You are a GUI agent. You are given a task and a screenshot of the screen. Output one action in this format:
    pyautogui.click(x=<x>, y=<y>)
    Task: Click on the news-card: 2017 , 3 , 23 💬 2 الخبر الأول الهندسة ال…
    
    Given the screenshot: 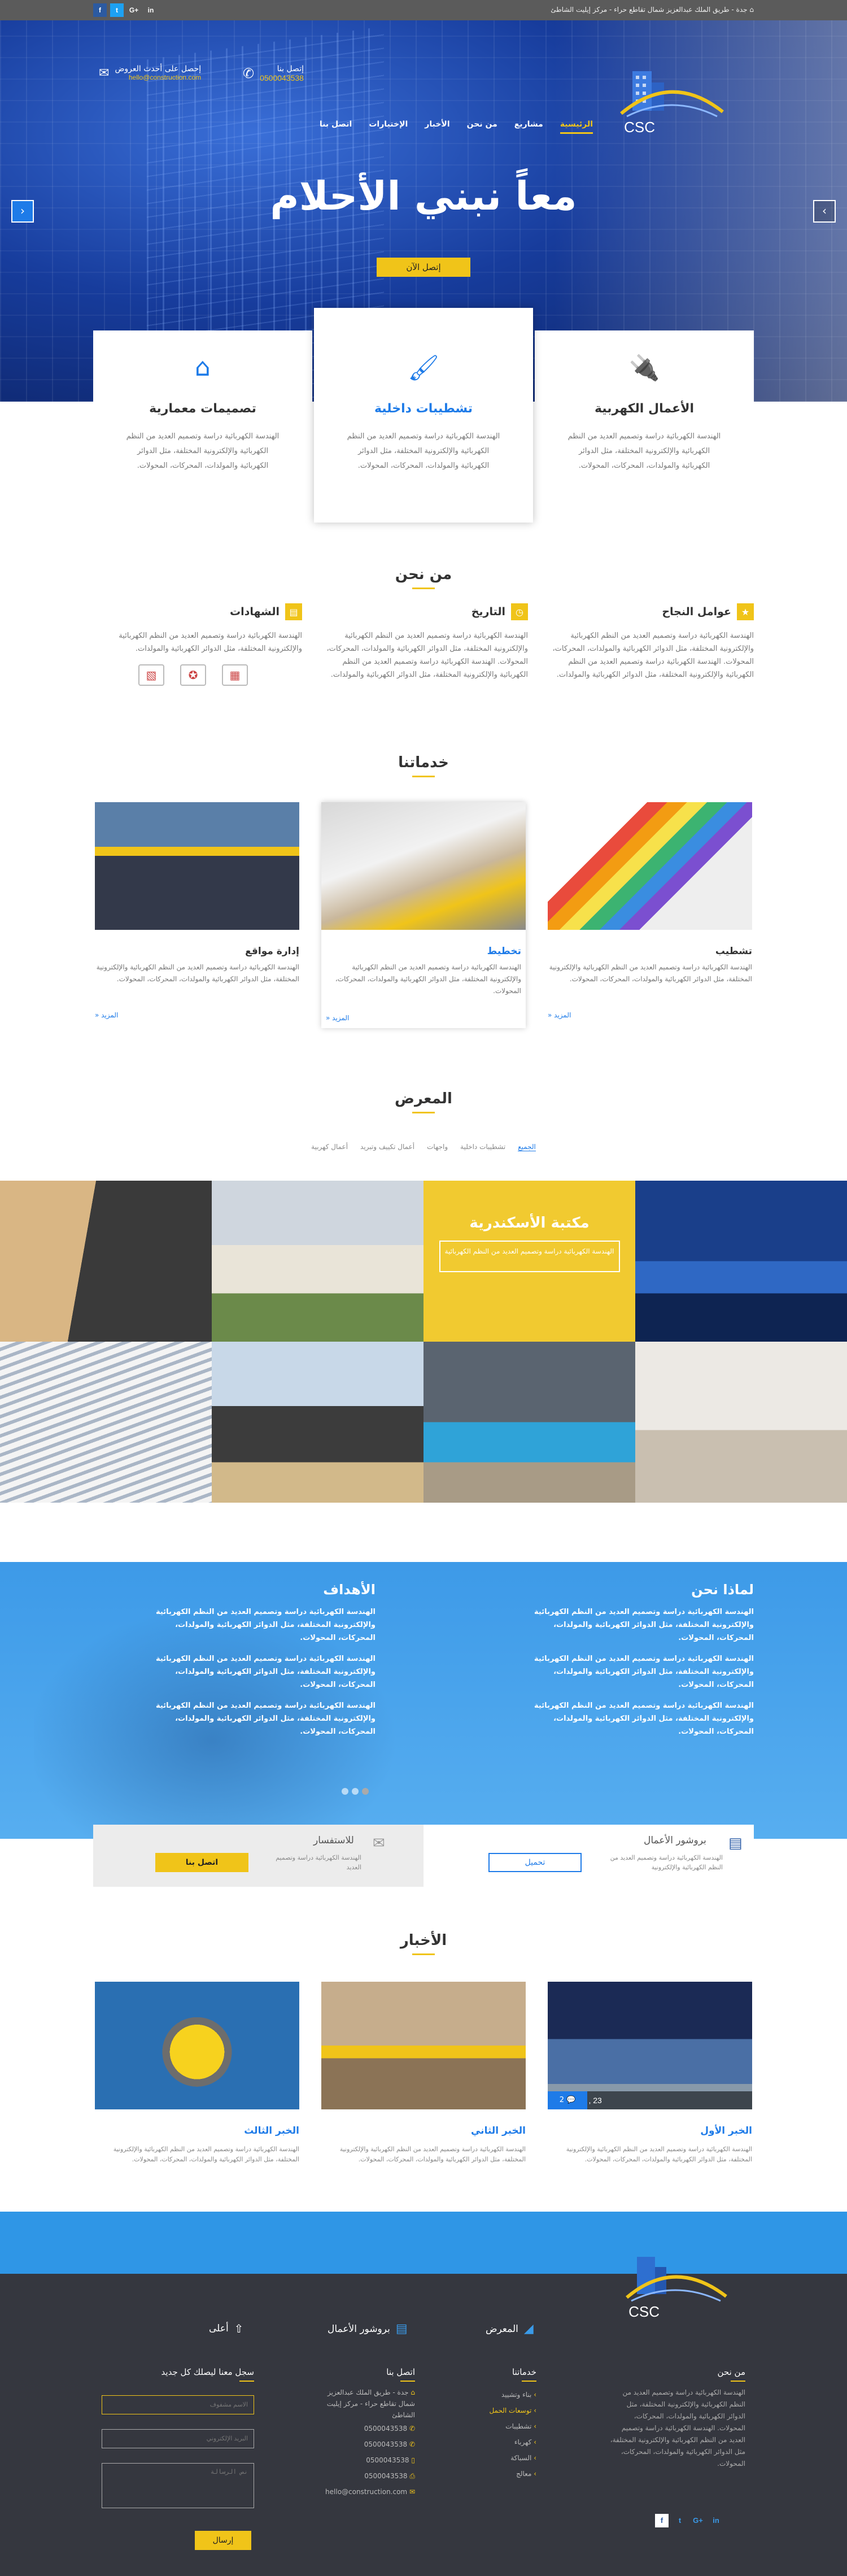 What is the action you would take?
    pyautogui.click(x=650, y=2073)
    